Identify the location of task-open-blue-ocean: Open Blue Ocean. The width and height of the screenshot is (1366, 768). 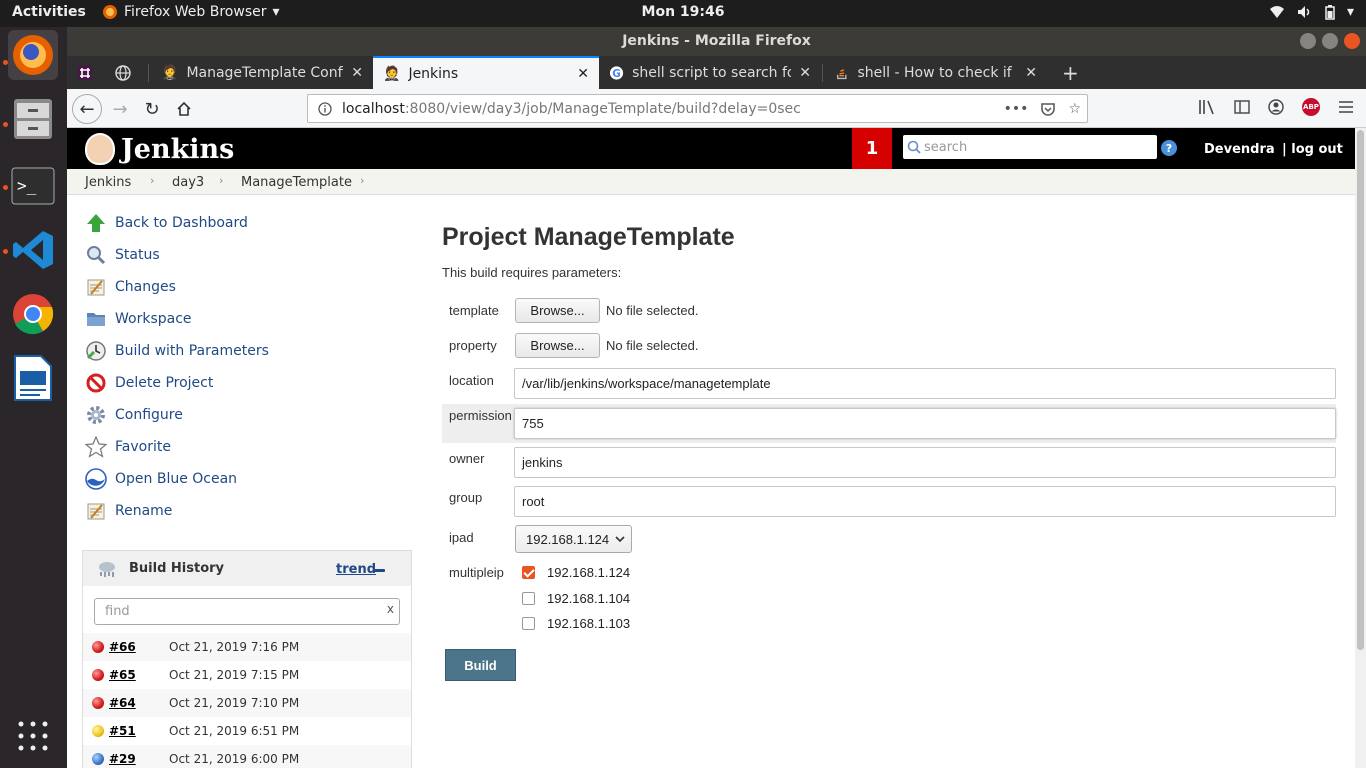
(161, 479).